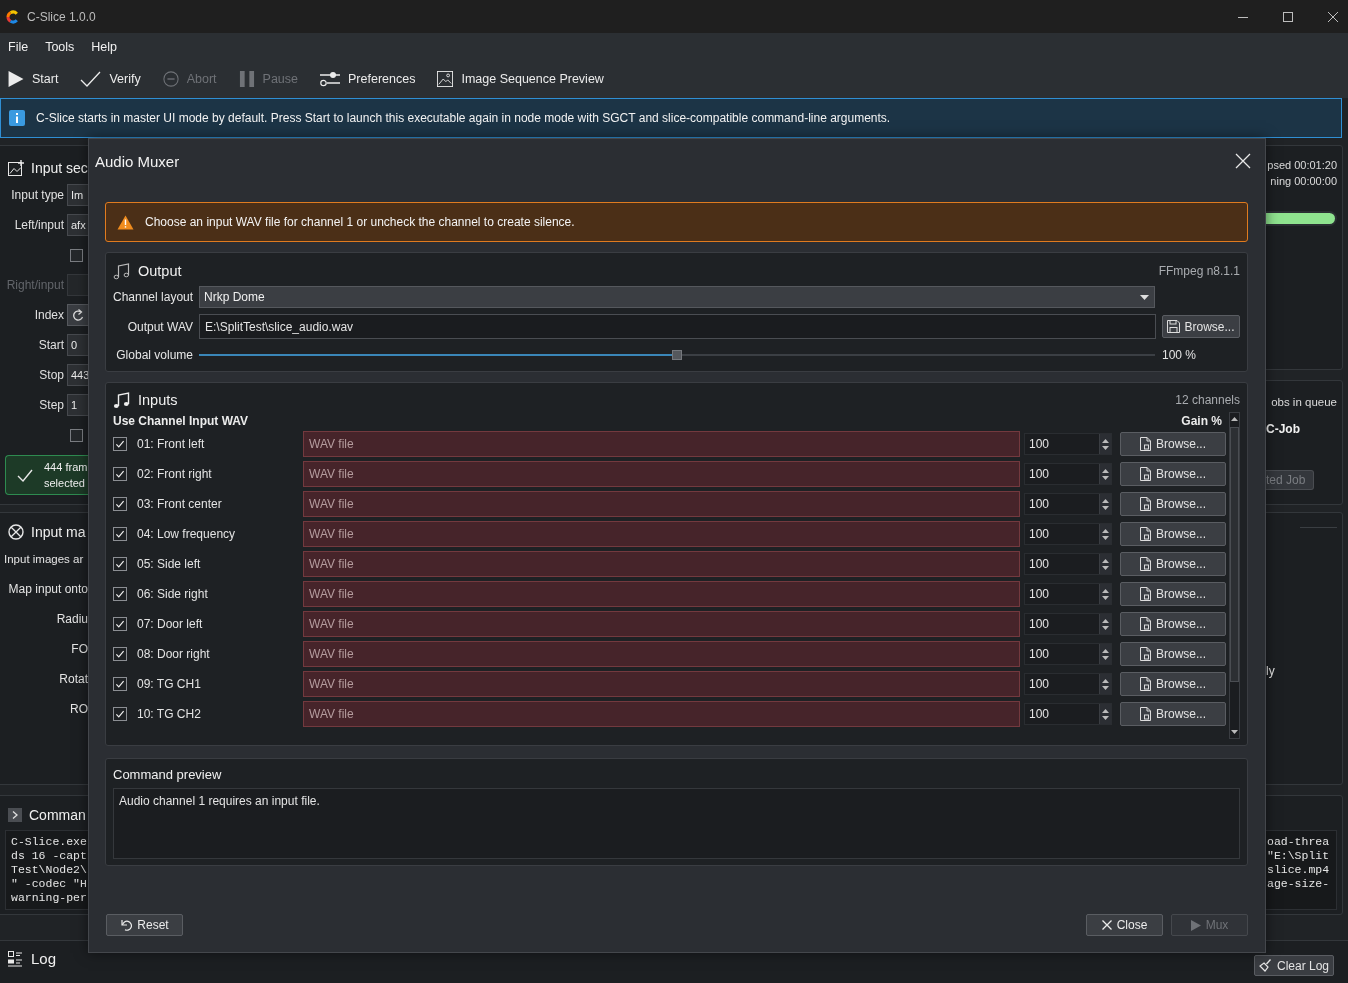 Image resolution: width=1348 pixels, height=983 pixels. What do you see at coordinates (158, 400) in the screenshot?
I see `group-title: Inputs` at bounding box center [158, 400].